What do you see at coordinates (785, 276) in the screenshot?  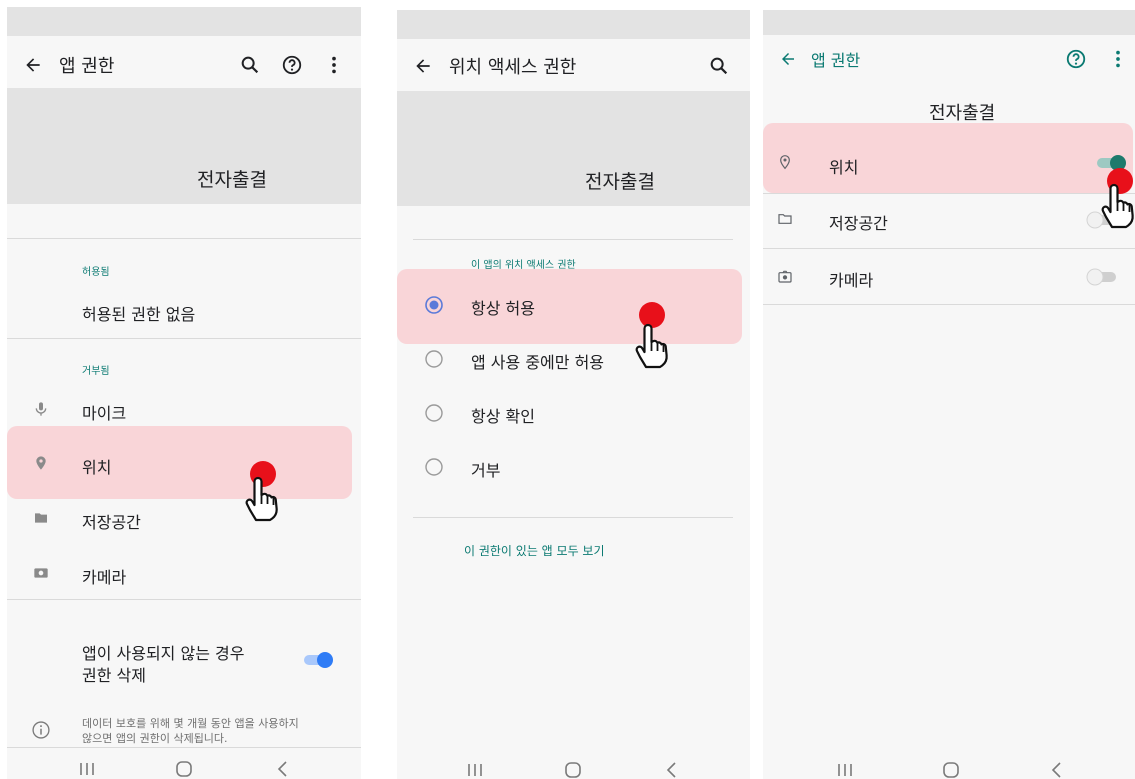 I see `camera-outline-icon` at bounding box center [785, 276].